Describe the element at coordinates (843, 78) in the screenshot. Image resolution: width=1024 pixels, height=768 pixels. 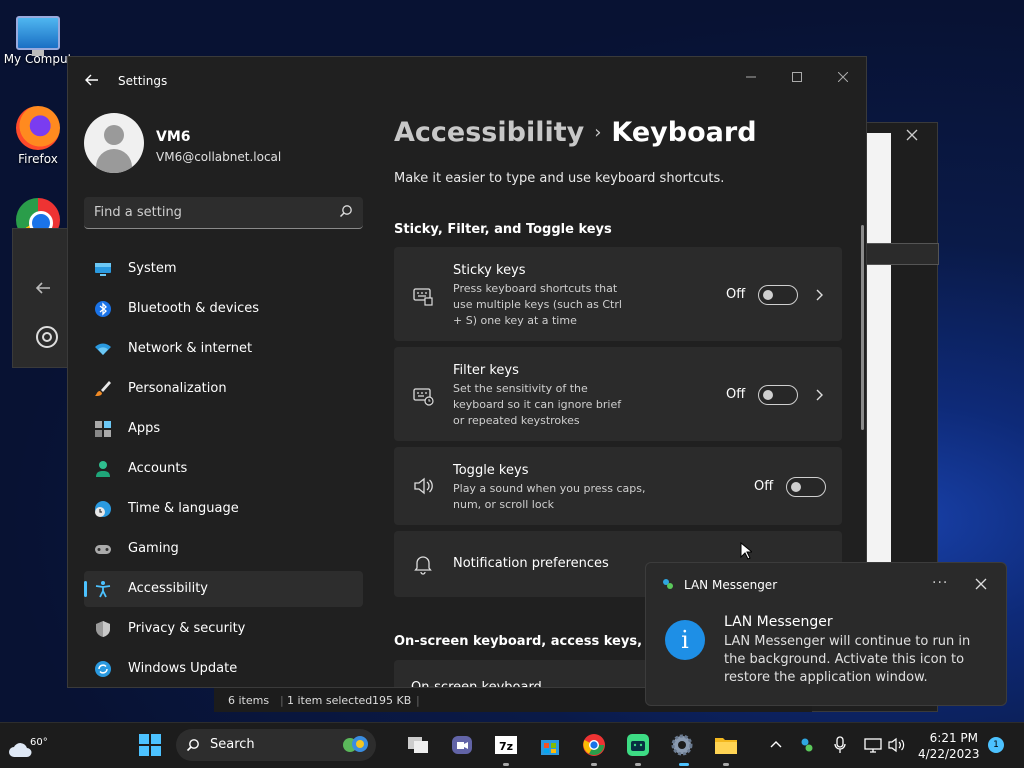
I see `close-button` at that location.